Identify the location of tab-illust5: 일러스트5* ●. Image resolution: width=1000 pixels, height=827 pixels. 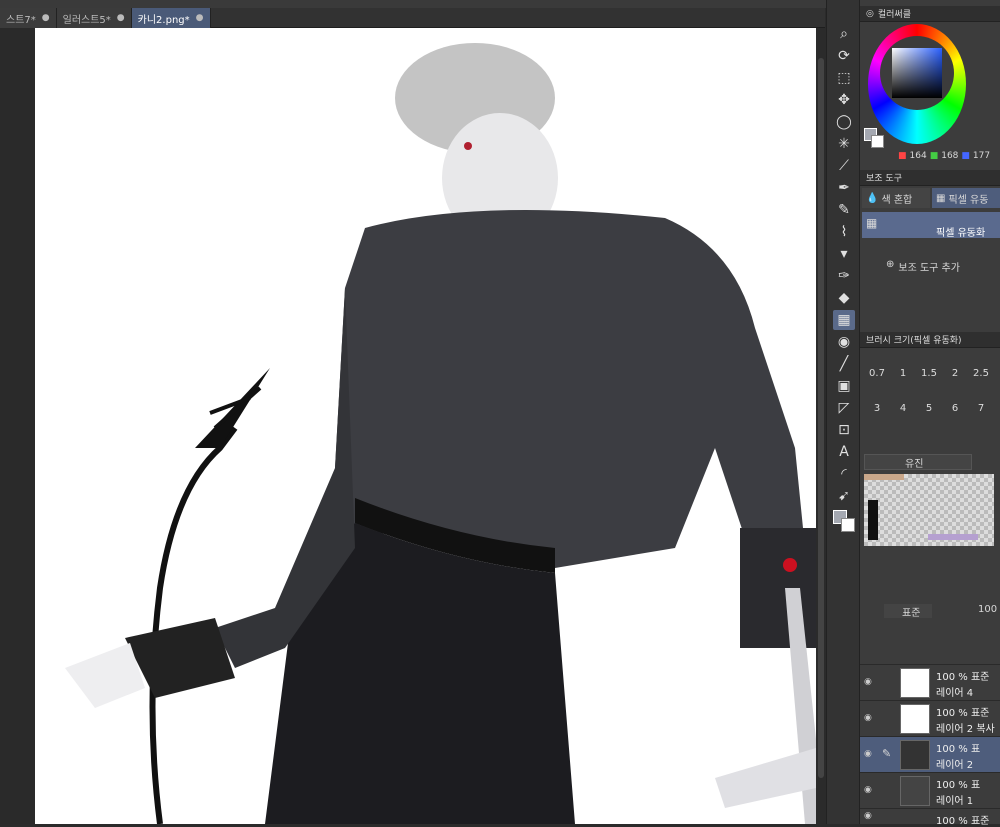
(94, 18).